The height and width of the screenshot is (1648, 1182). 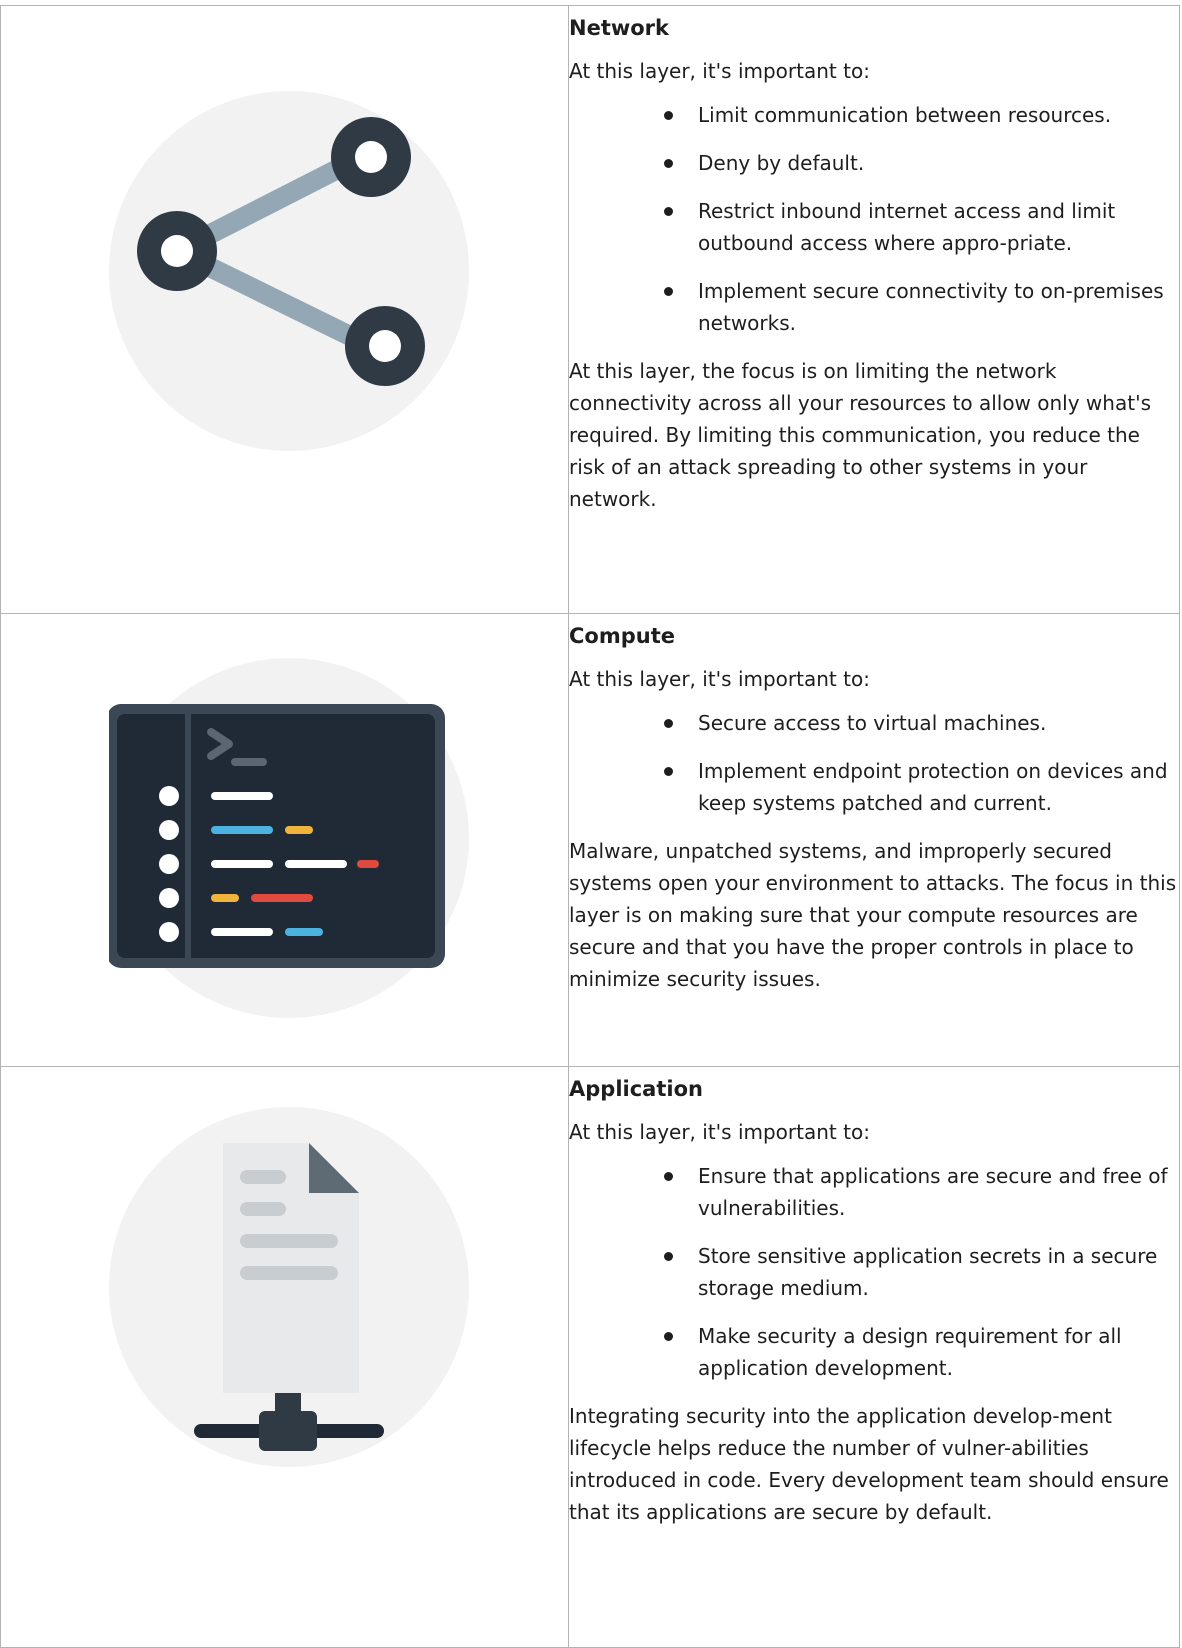 I want to click on networked-document-icon, so click(x=289, y=1287).